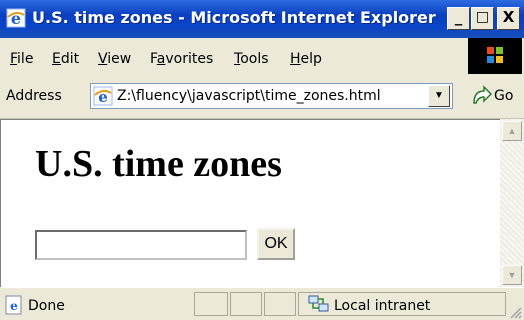 This screenshot has height=320, width=524. I want to click on go-button: Go, so click(495, 96).